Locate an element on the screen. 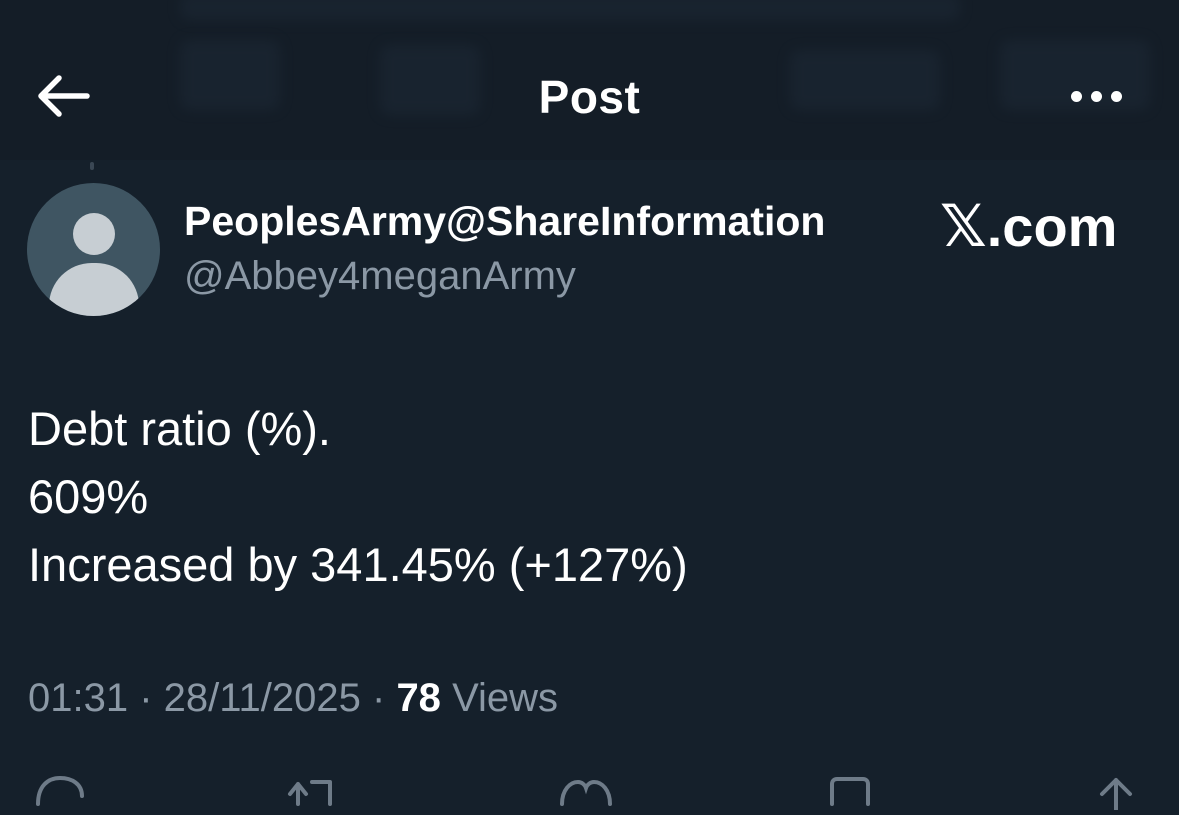 This screenshot has width=1179, height=815. like-button is located at coordinates (586, 790).